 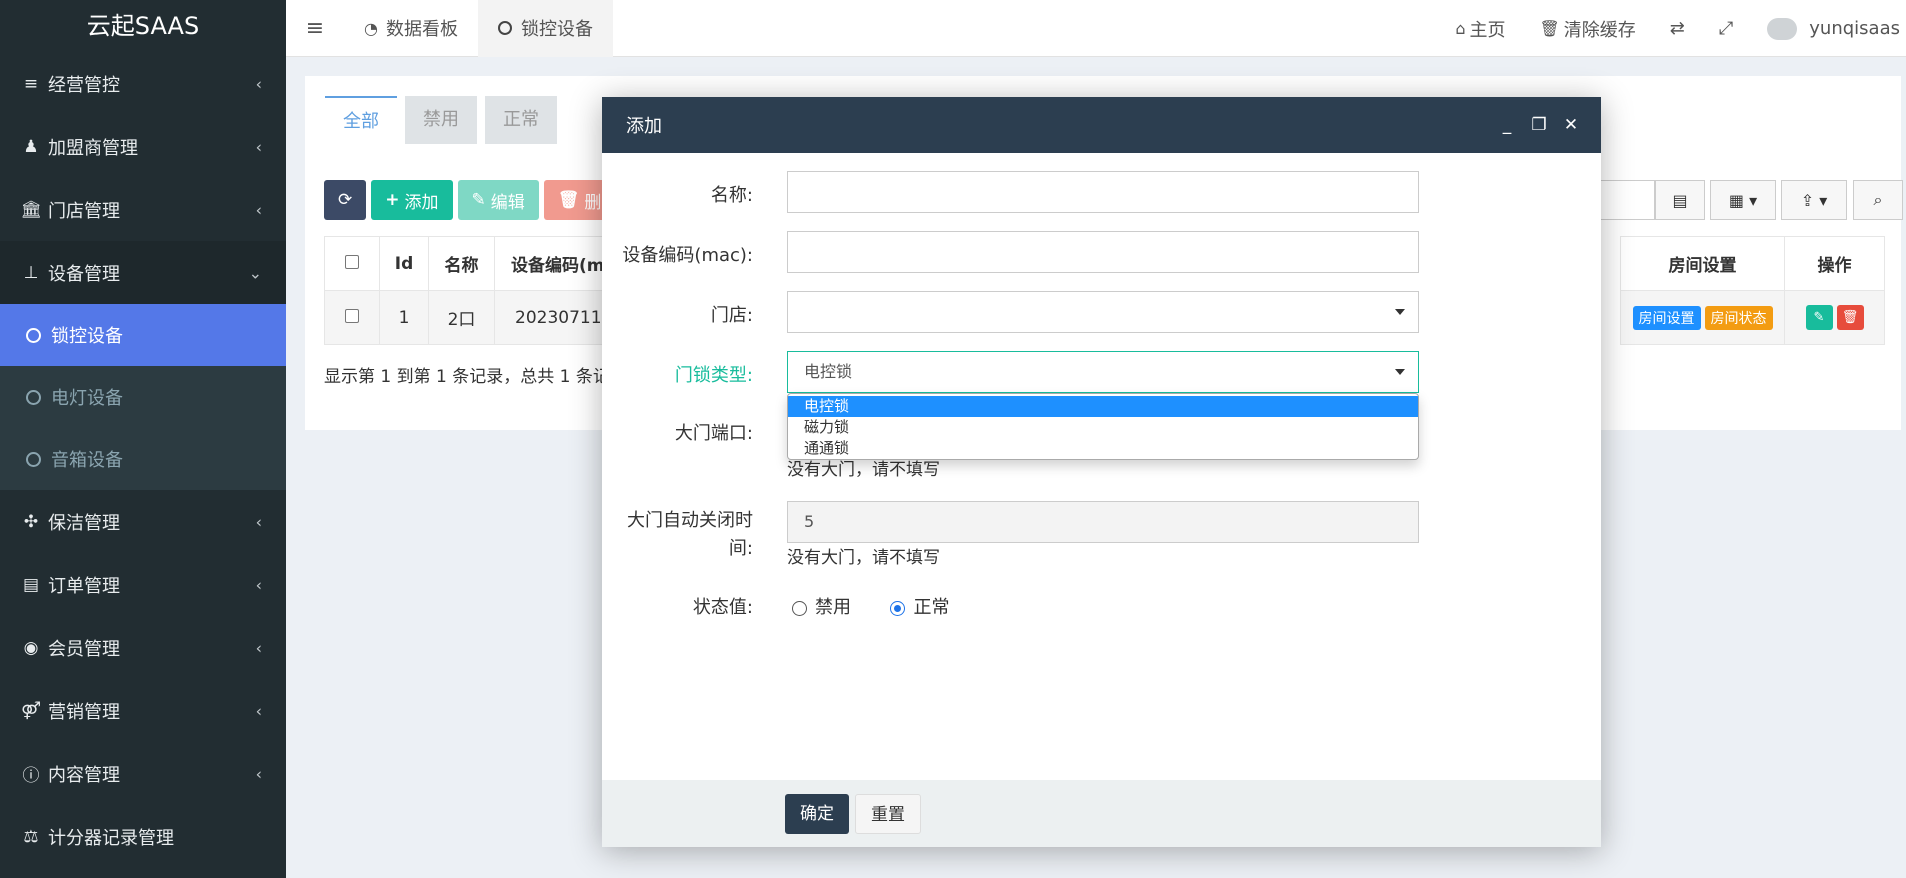 What do you see at coordinates (143, 773) in the screenshot?
I see `sidebar-item-content: ⓘ 内容管理 ‹` at bounding box center [143, 773].